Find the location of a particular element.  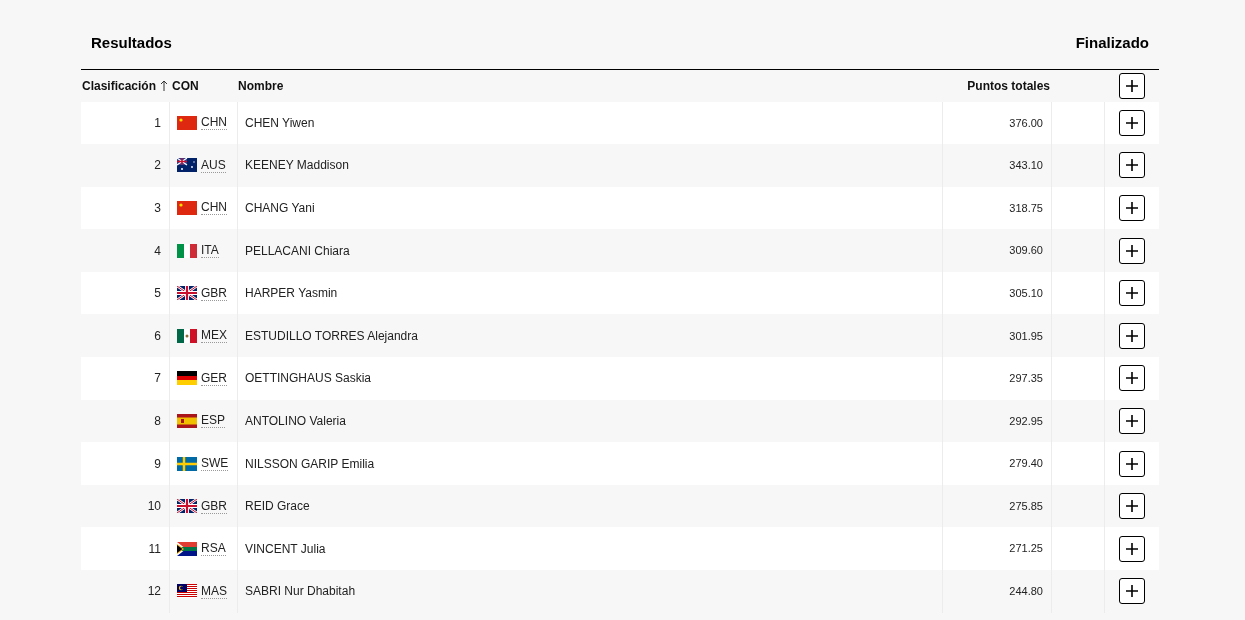

rank-cell-text: 11 is located at coordinates (154, 549).